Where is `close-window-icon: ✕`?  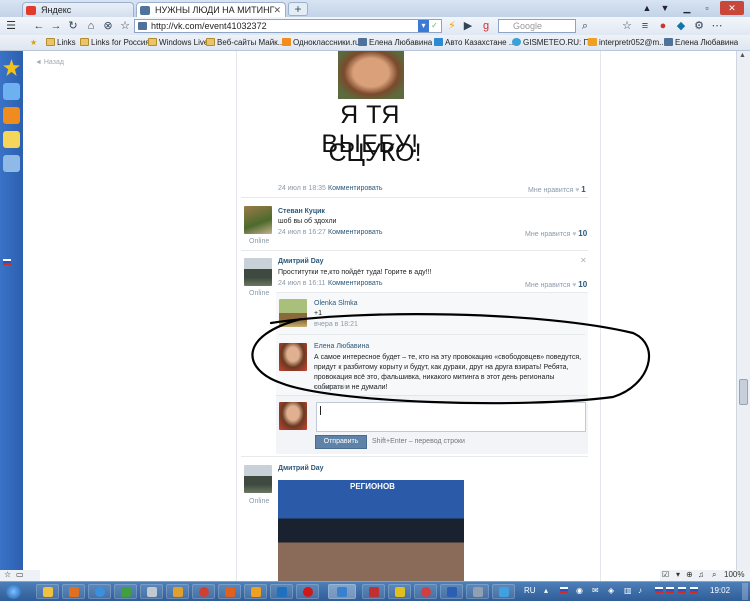
close-window-icon: ✕ is located at coordinates (732, 8).